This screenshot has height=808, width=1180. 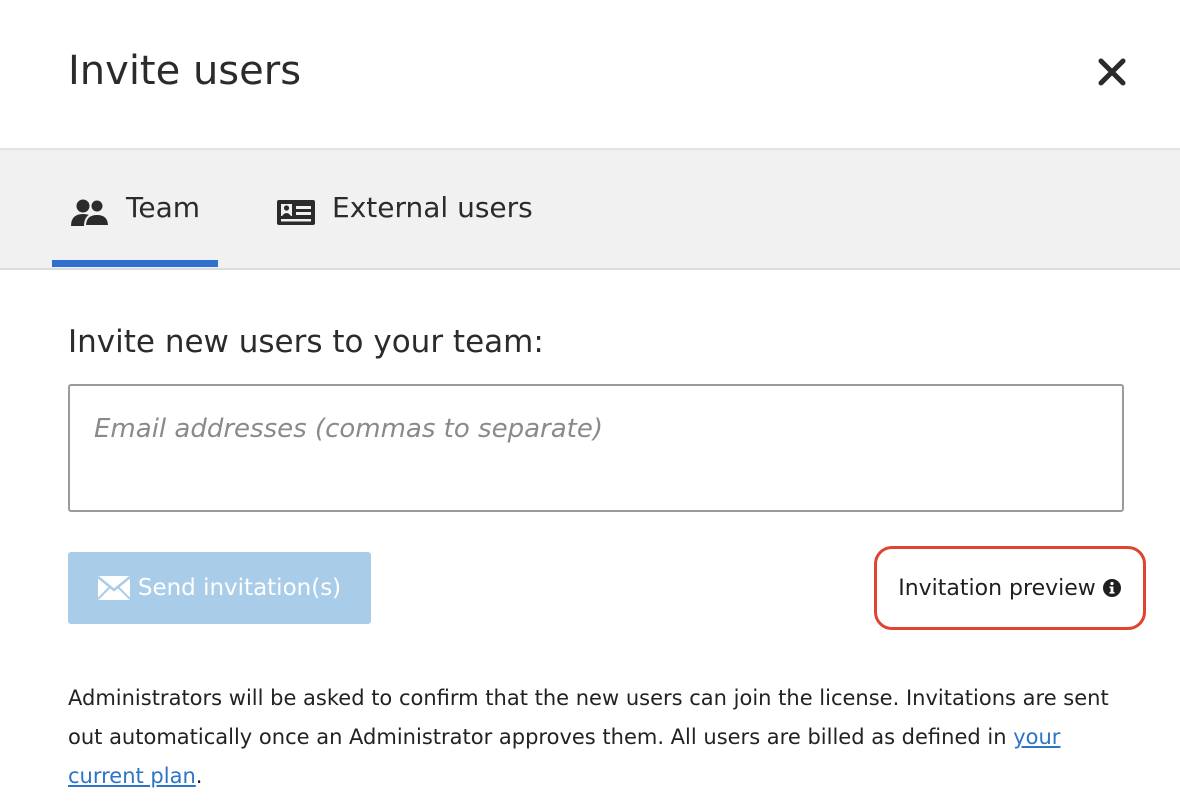 I want to click on close-button, so click(x=1112, y=72).